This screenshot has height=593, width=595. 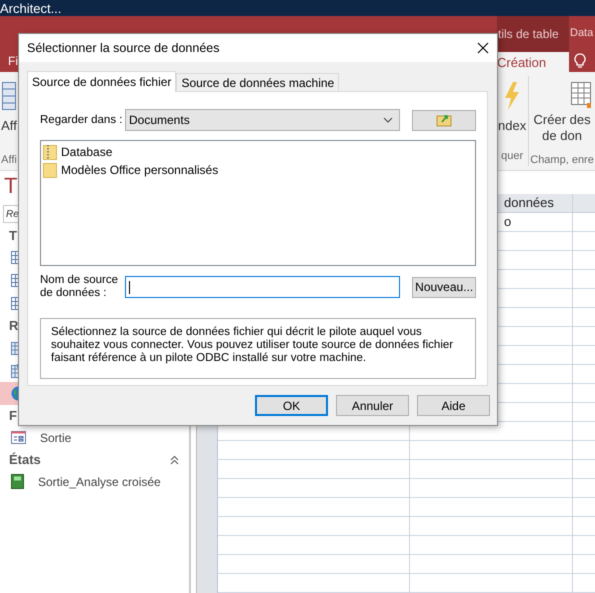 I want to click on contextual-tab-title: tils de table, so click(x=533, y=34).